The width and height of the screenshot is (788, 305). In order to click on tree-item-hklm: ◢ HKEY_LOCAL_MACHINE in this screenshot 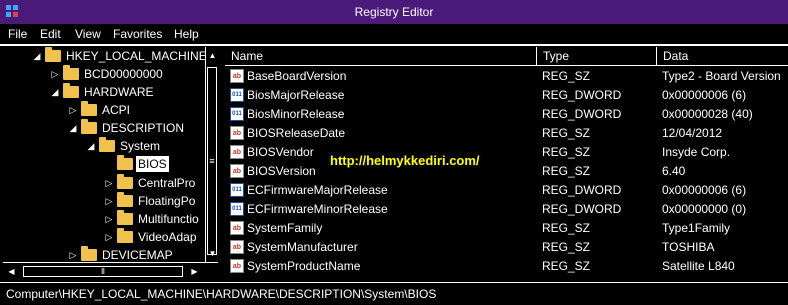, I will do `click(120, 56)`.